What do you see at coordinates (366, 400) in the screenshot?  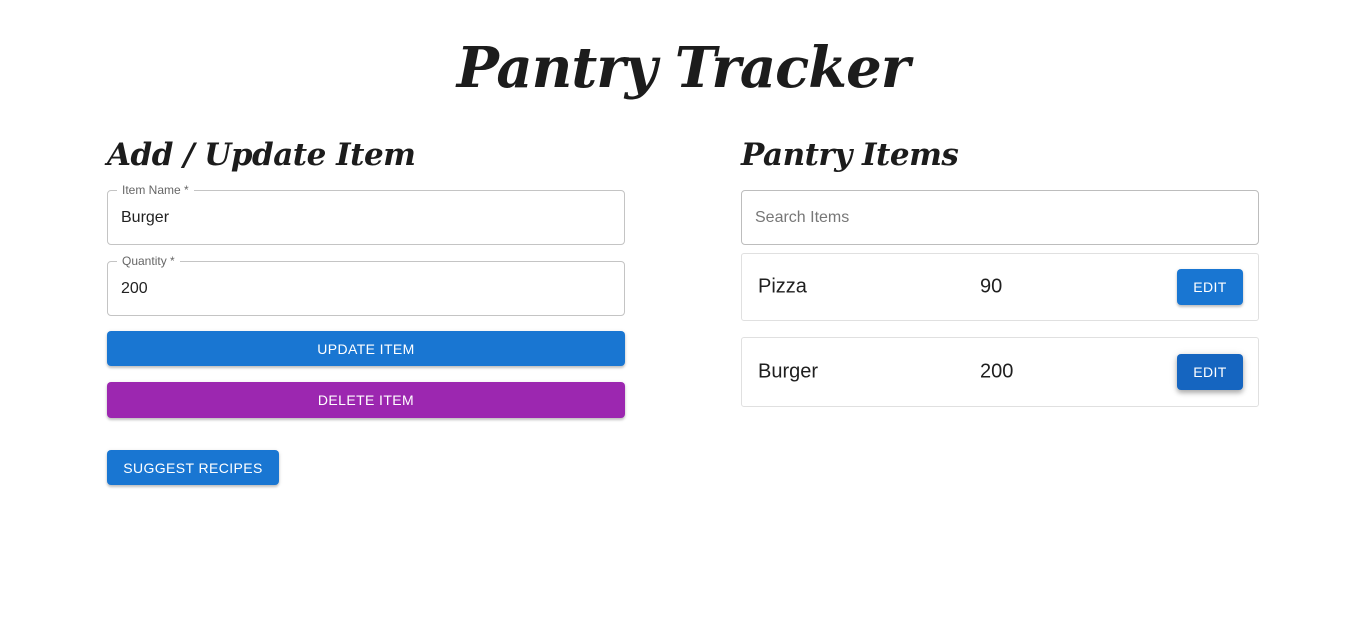 I see `delete-item-button: Delete Item` at bounding box center [366, 400].